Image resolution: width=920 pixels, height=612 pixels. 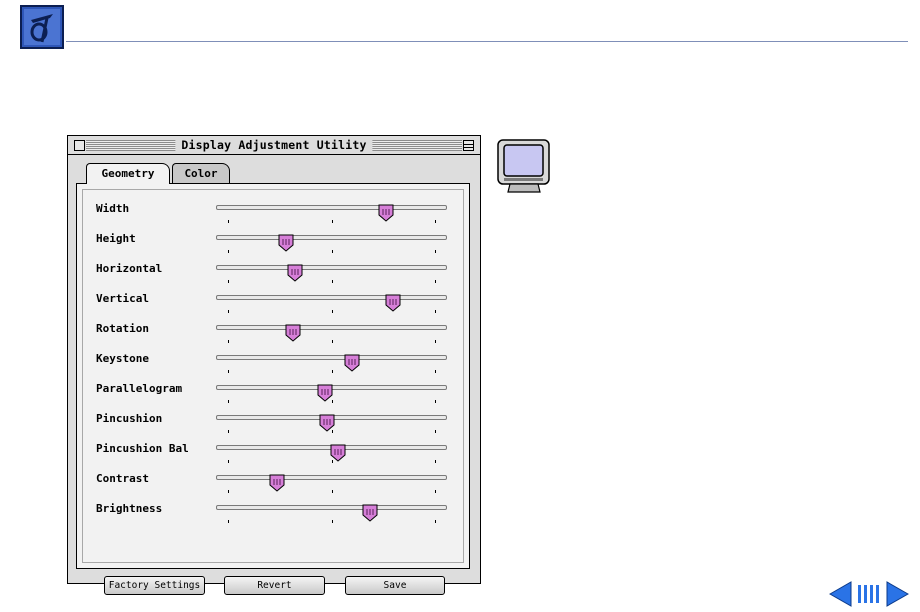 I want to click on slider-label: Horizontal, so click(x=129, y=268).